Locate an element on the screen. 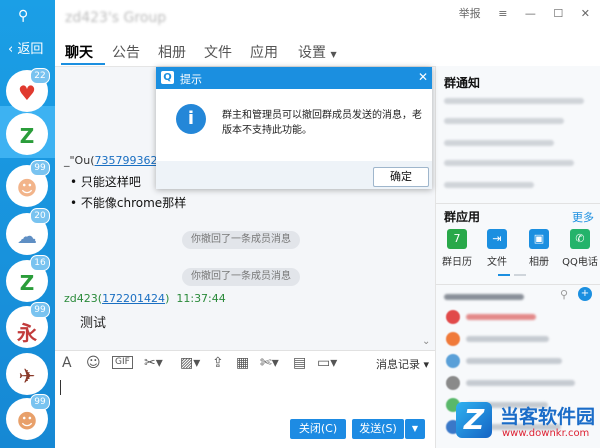  back-button: ‹ 返回 is located at coordinates (25, 47).